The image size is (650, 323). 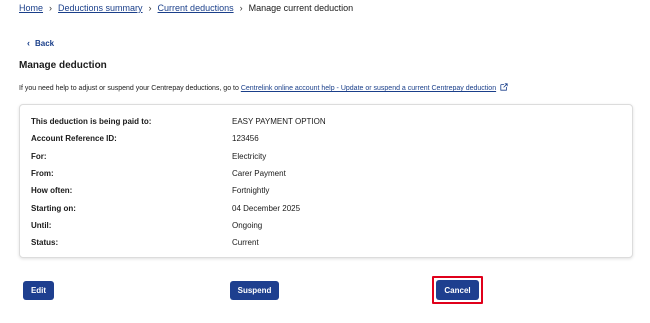 What do you see at coordinates (100, 8) in the screenshot?
I see `breadcrumb-deductions-summary-link: Deductions summary` at bounding box center [100, 8].